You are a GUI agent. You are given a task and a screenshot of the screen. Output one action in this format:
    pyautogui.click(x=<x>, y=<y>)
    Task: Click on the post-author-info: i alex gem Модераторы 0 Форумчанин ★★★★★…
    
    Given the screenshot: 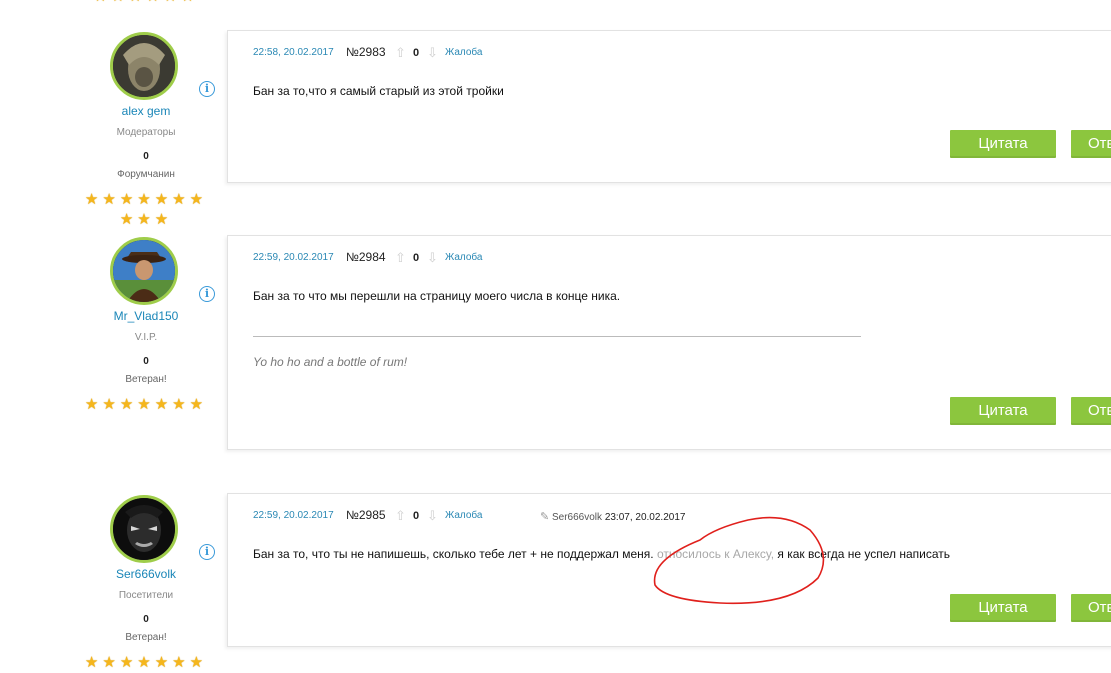 What is the action you would take?
    pyautogui.click(x=147, y=115)
    